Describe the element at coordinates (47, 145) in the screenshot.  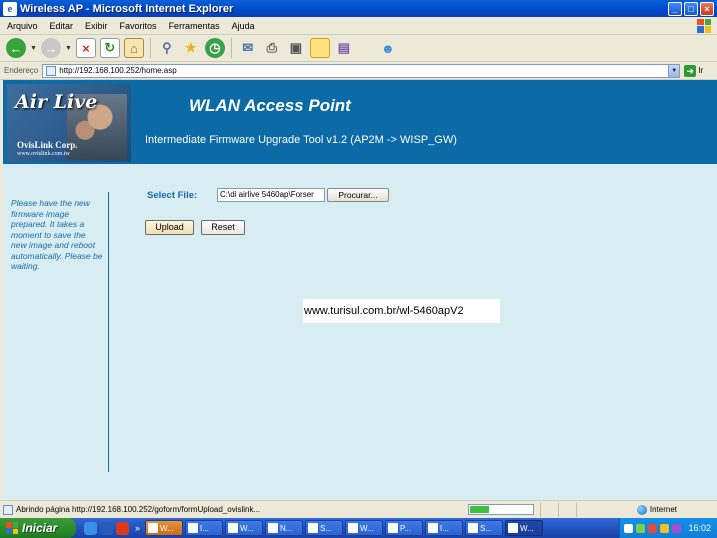
I see `logo-corp: OvisLink Corp.` at that location.